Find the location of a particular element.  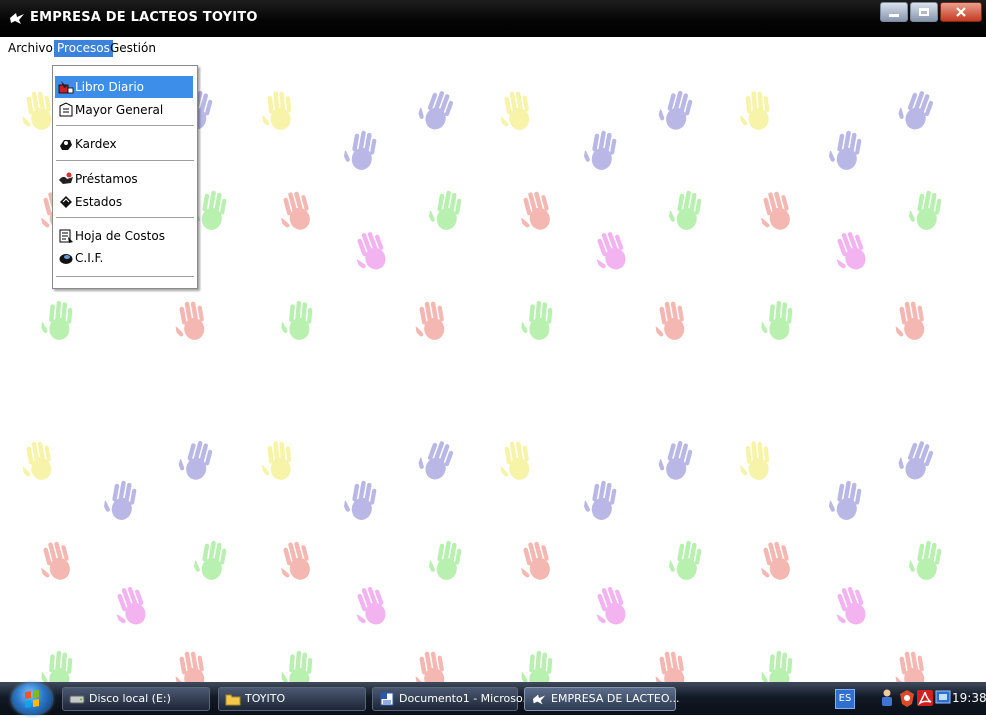

menu-item-hoja-de-costos: Hoja de Costos is located at coordinates (124, 236).